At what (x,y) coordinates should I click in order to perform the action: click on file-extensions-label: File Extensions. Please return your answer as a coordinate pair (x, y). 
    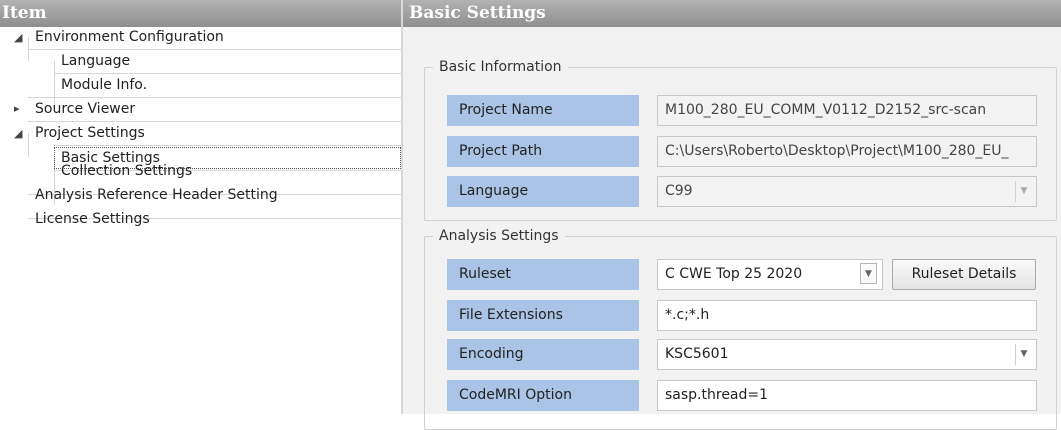
    Looking at the image, I should click on (543, 315).